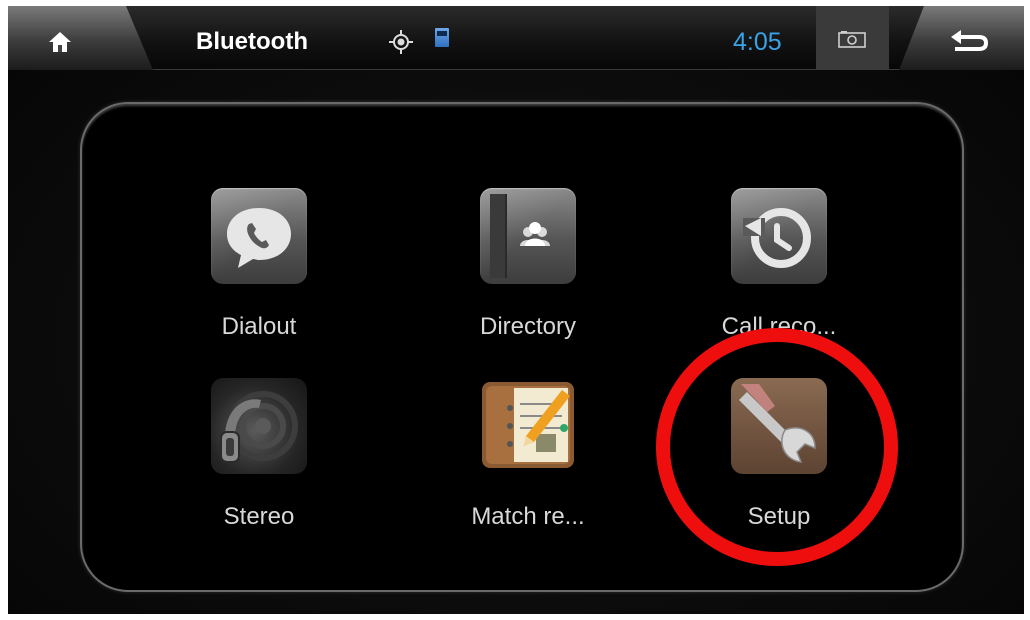 The height and width of the screenshot is (620, 1030). What do you see at coordinates (779, 426) in the screenshot?
I see `wrench-icon` at bounding box center [779, 426].